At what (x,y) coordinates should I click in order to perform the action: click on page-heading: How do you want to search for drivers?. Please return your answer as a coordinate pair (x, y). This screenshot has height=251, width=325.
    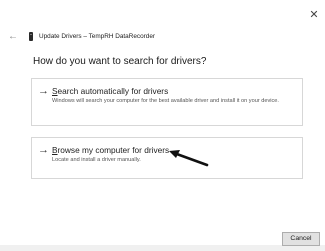
    Looking at the image, I should click on (120, 61).